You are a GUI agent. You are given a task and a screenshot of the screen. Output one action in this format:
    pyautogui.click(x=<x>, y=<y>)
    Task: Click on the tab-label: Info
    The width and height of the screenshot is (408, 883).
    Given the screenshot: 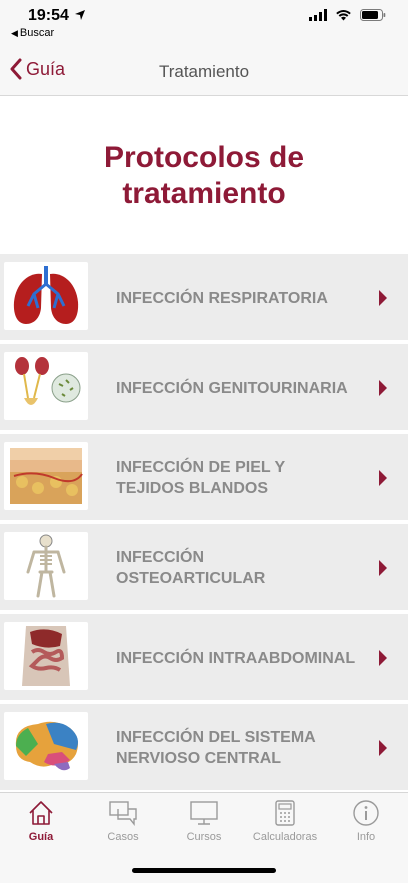 What is the action you would take?
    pyautogui.click(x=366, y=837)
    